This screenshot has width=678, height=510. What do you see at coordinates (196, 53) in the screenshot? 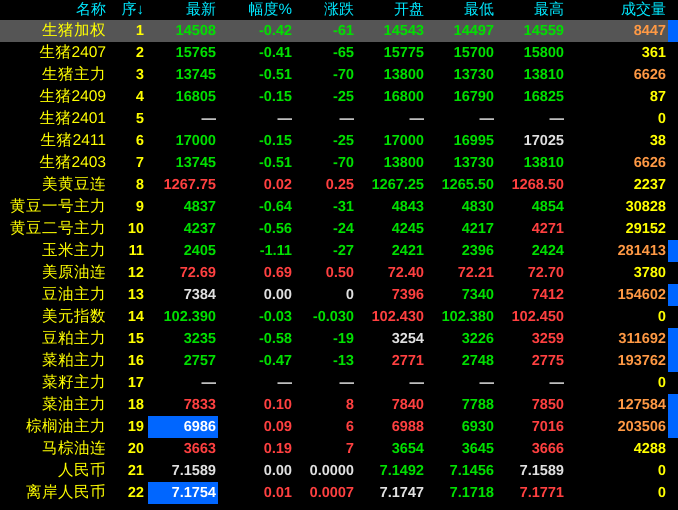
I see `table-cell: 15765` at bounding box center [196, 53].